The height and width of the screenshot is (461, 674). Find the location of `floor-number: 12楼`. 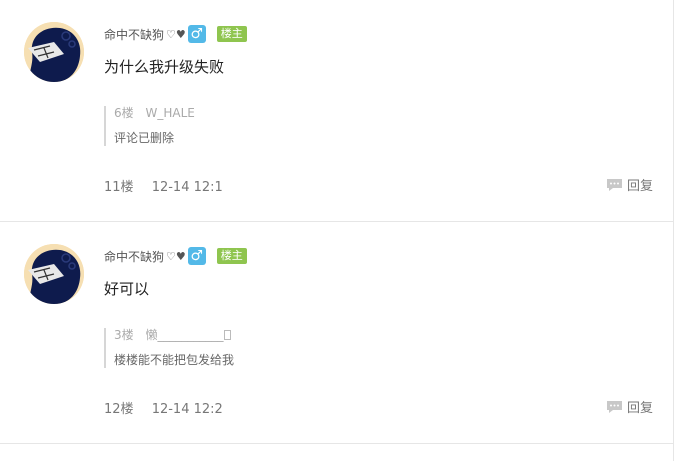

floor-number: 12楼 is located at coordinates (119, 409).